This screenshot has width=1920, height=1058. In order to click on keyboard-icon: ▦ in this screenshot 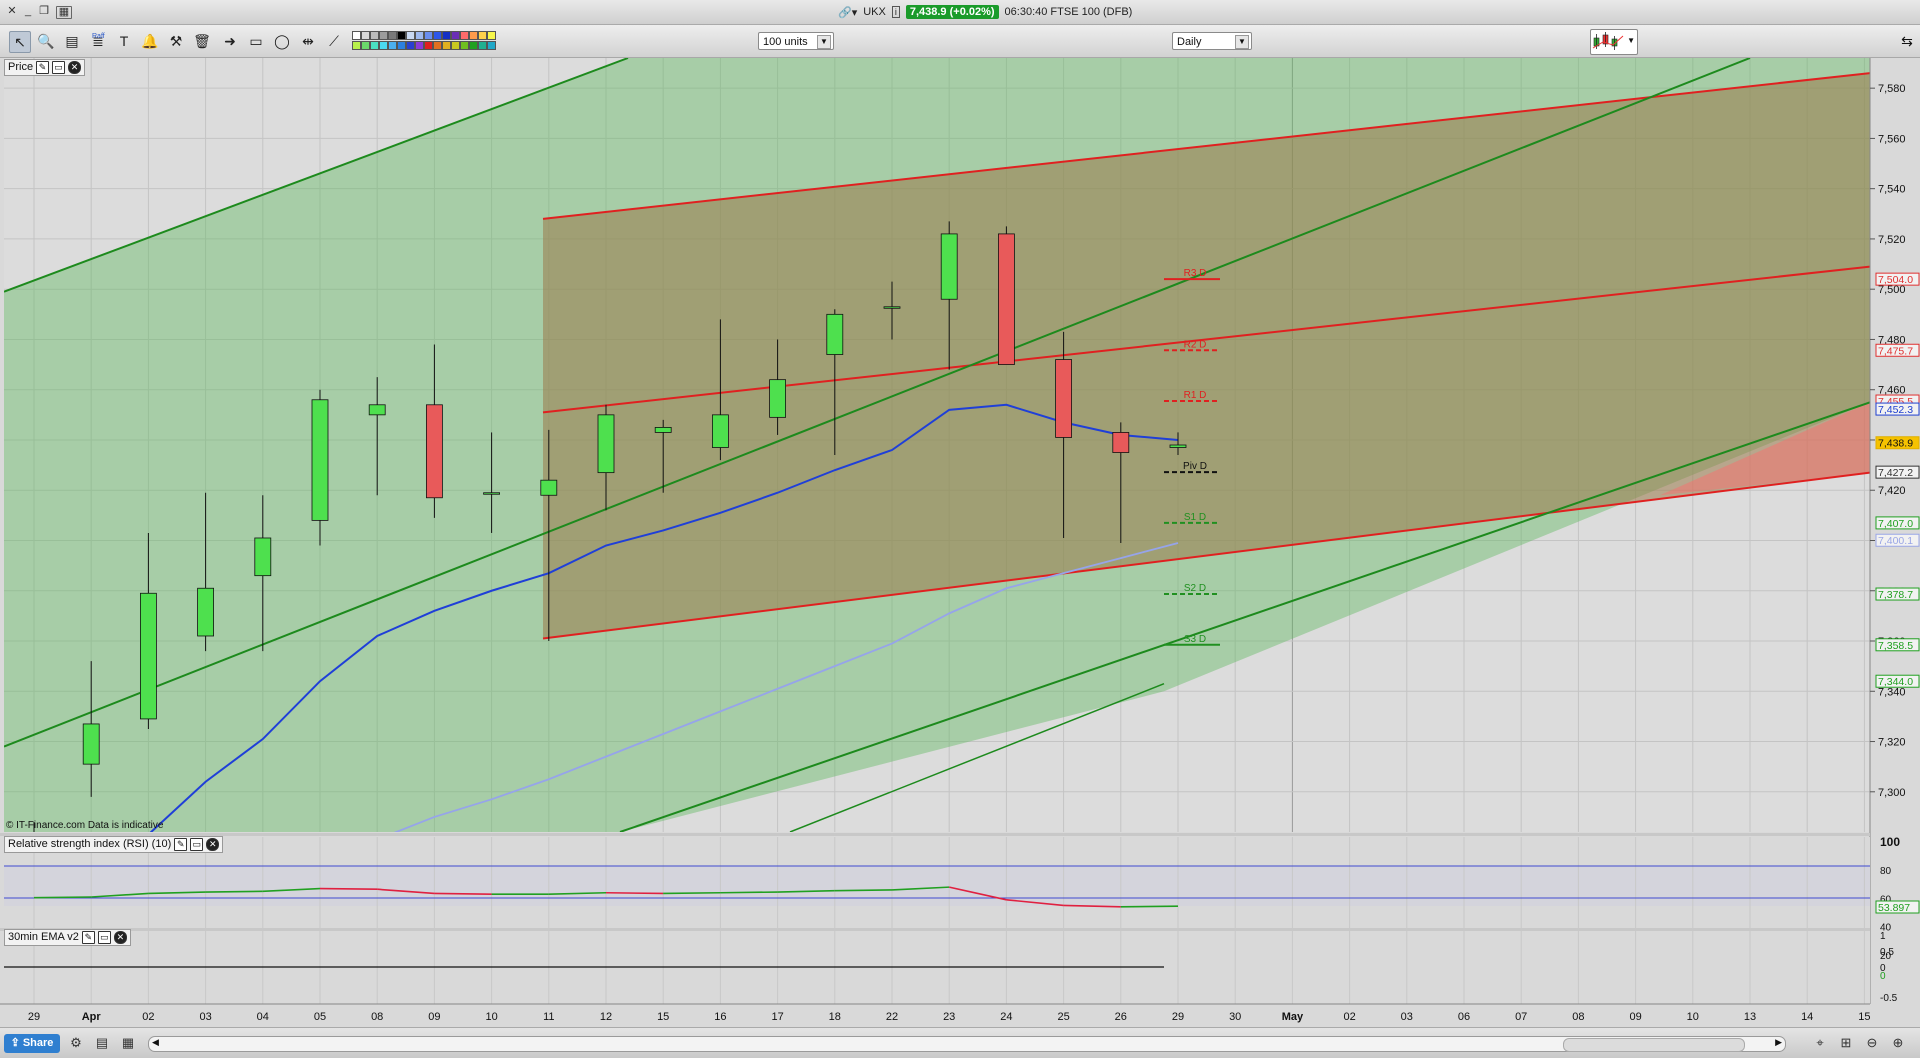, I will do `click(64, 12)`.